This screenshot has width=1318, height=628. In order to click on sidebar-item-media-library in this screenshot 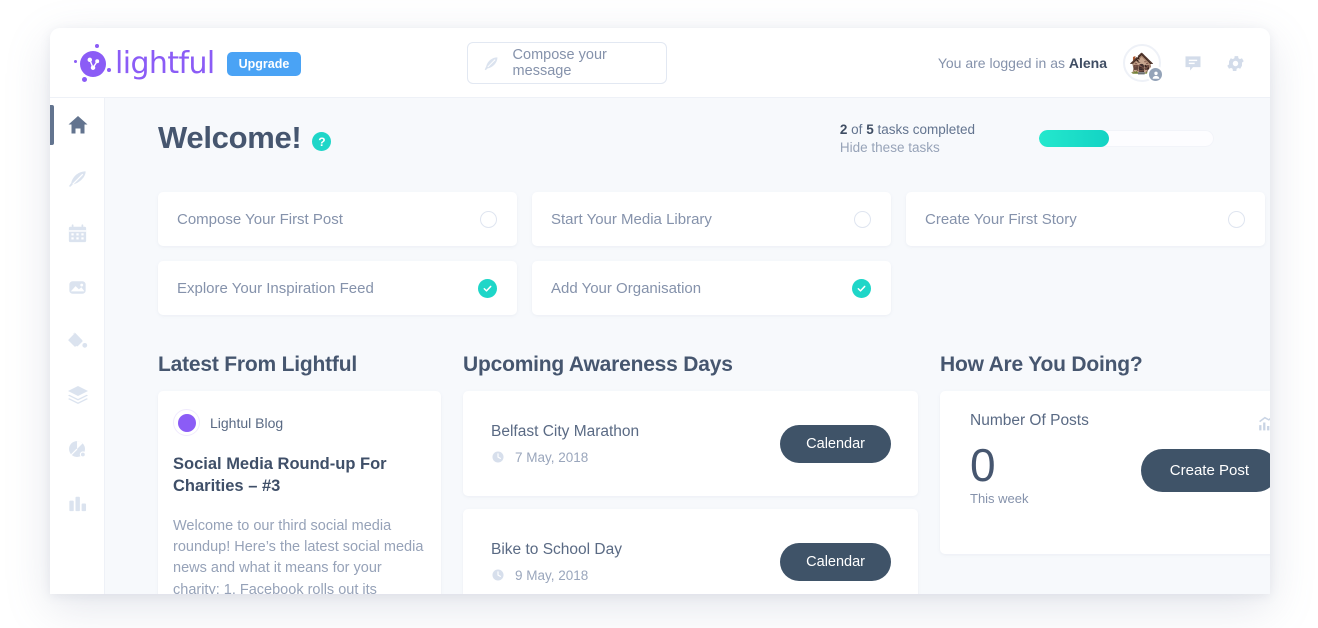, I will do `click(77, 287)`.